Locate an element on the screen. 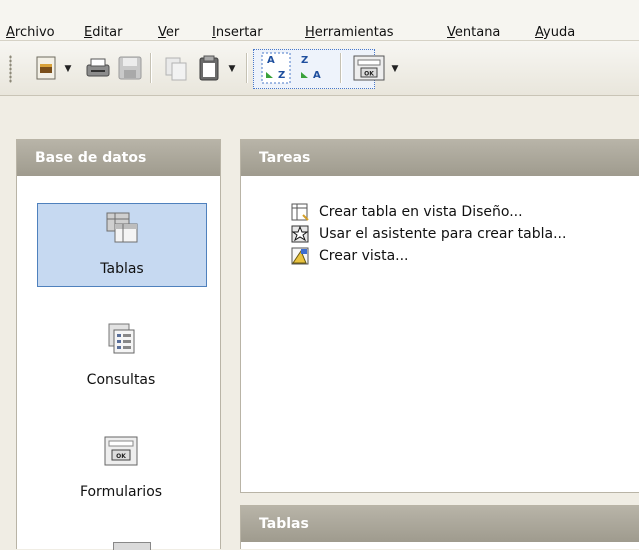 This screenshot has width=639, height=550. paste-dropdown-arrow: ▼ is located at coordinates (232, 69).